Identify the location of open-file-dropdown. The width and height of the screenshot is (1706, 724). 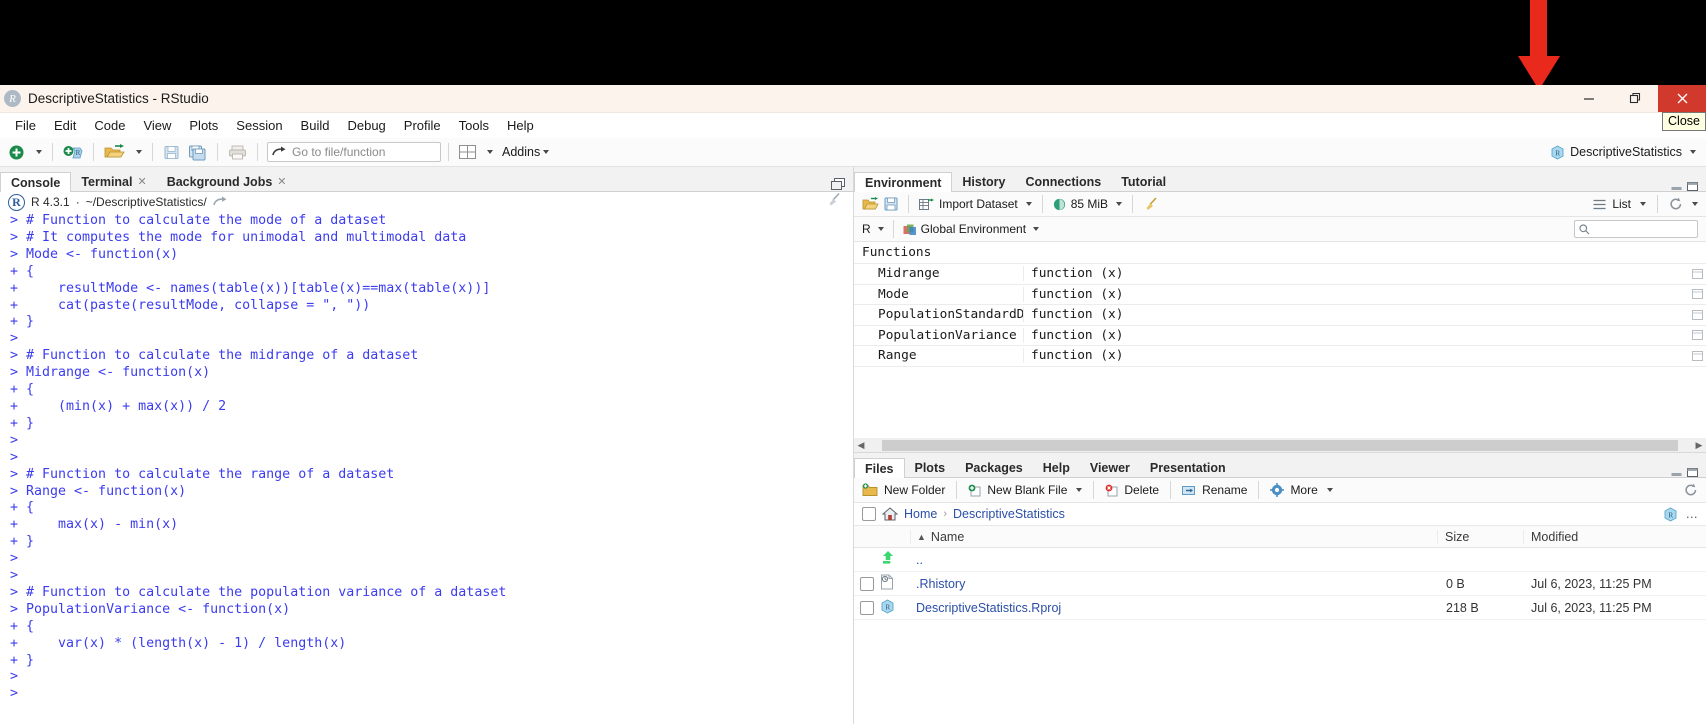
(137, 152).